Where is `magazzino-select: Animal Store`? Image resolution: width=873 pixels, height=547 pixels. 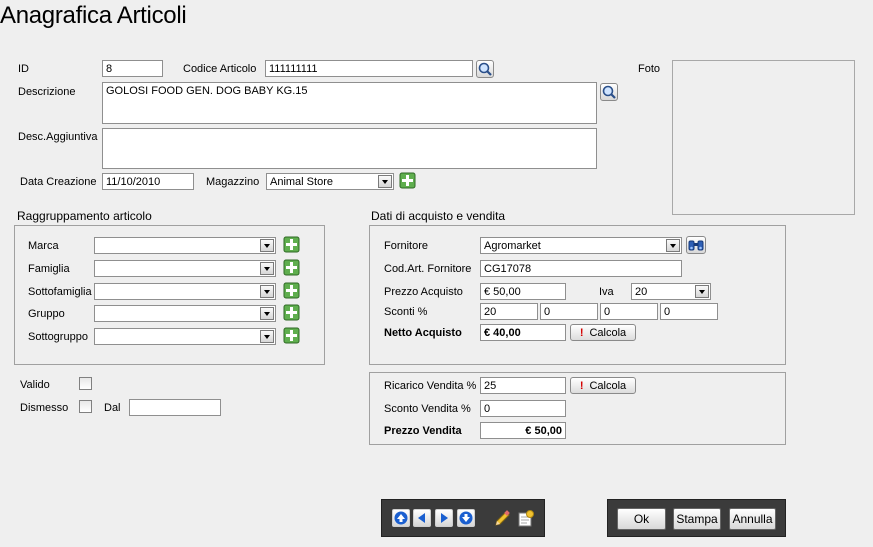 magazzino-select: Animal Store is located at coordinates (330, 181).